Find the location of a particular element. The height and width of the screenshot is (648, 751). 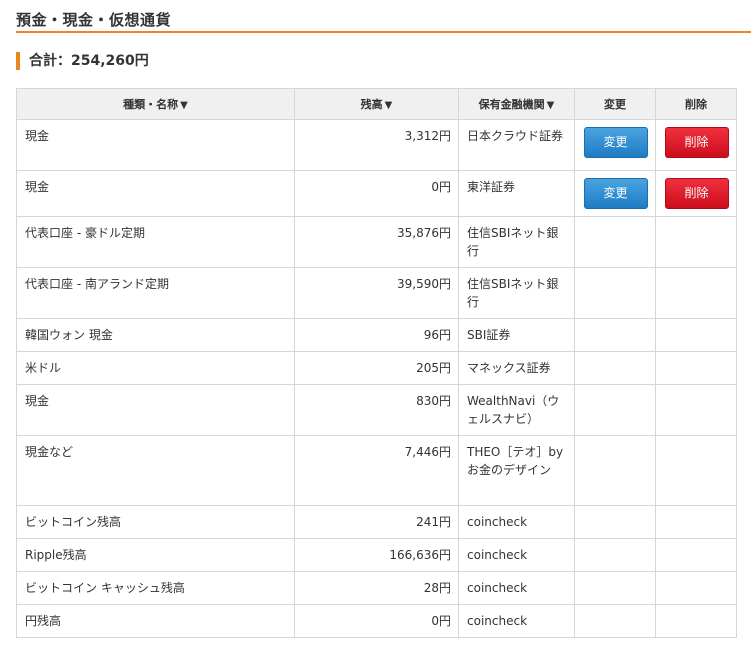

table-row: 現金 830円 WealthNavi（ウェルスナビ） is located at coordinates (376, 410).